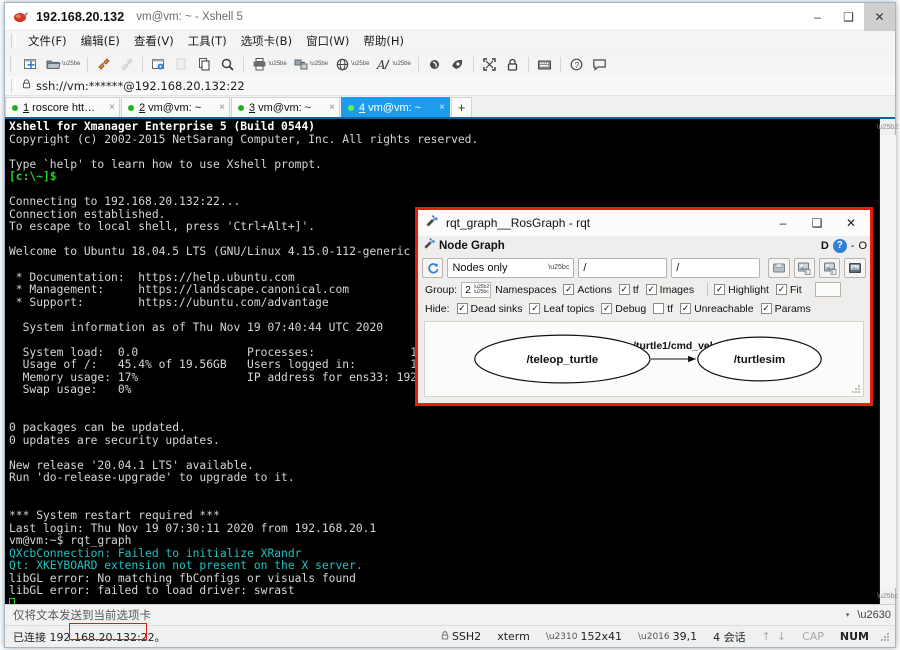 The width and height of the screenshot is (900, 650). Describe the element at coordinates (207, 41) in the screenshot. I see `menu-tools: 工具(T)` at that location.